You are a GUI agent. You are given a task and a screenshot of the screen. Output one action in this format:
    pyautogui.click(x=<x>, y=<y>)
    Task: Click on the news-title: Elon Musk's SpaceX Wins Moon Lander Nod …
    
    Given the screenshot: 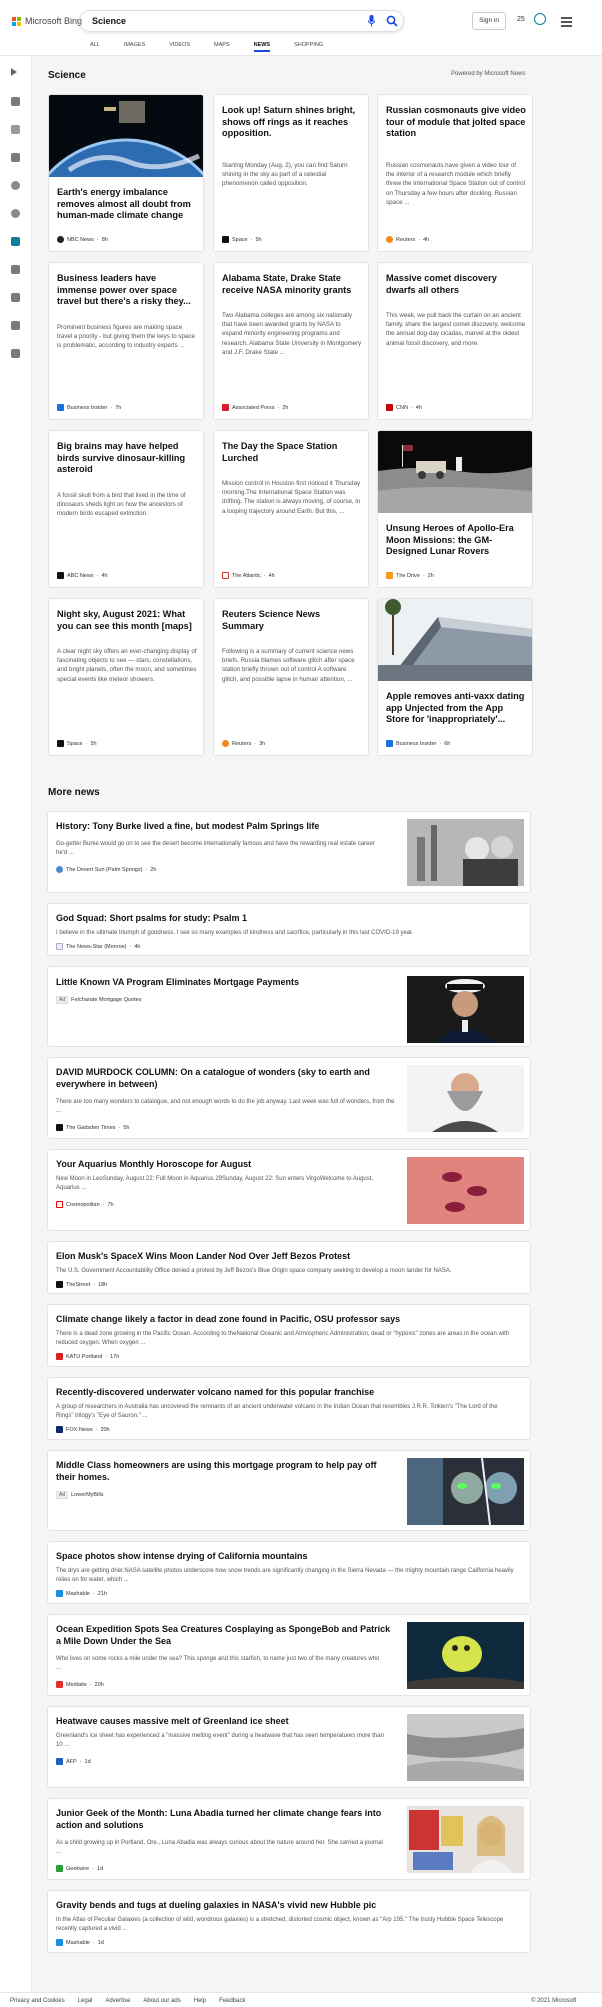 What is the action you would take?
    pyautogui.click(x=286, y=1257)
    